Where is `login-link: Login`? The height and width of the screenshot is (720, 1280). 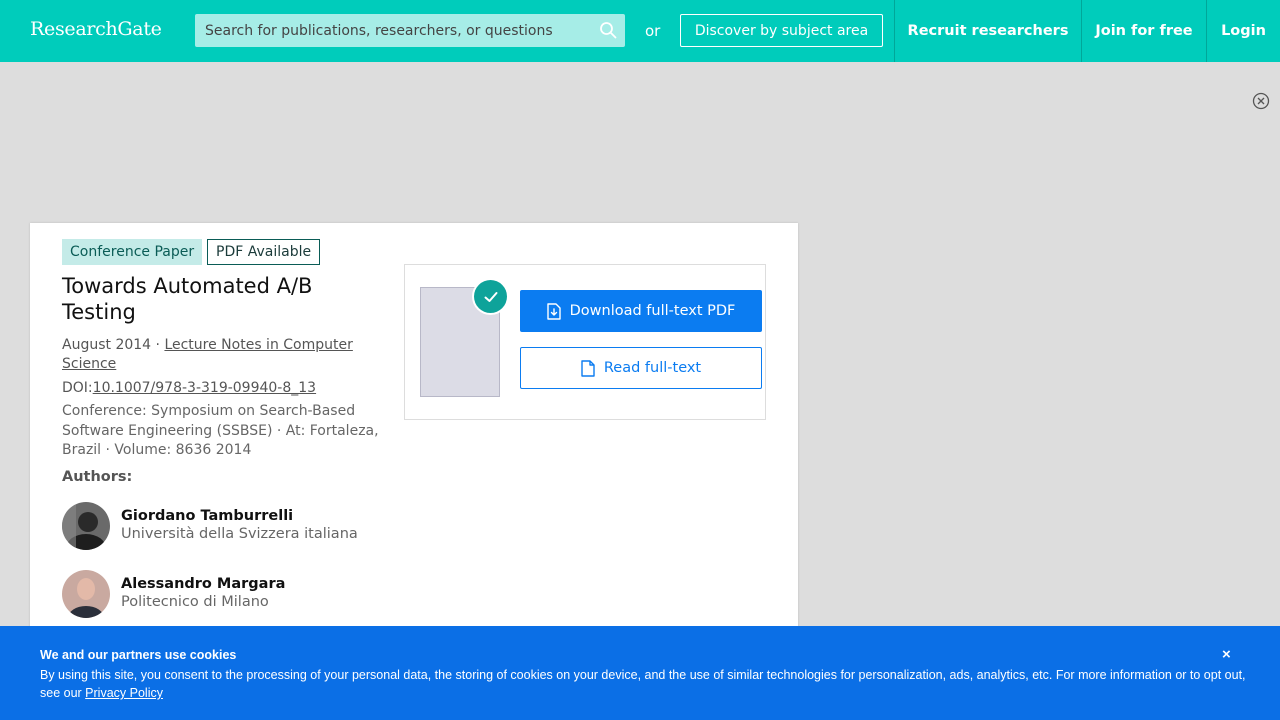
login-link: Login is located at coordinates (1243, 31).